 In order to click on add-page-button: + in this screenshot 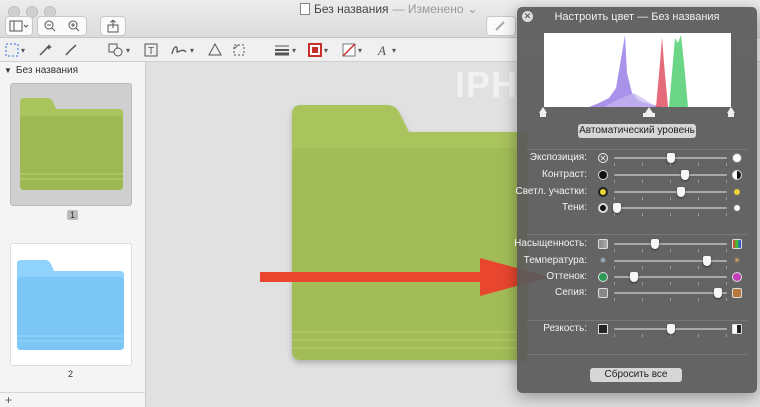, I will do `click(8, 400)`.